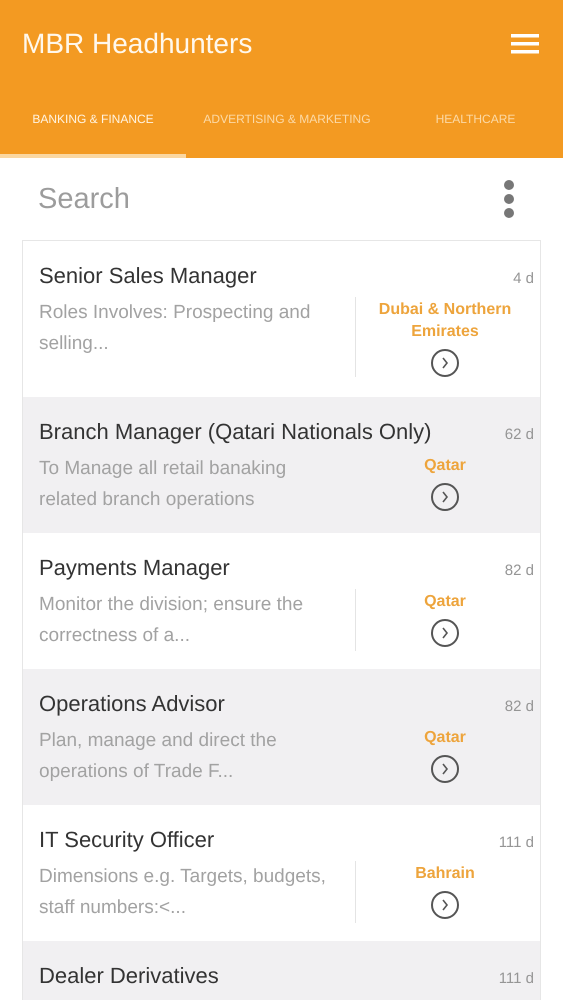 The width and height of the screenshot is (563, 1000). What do you see at coordinates (137, 44) in the screenshot?
I see `app-title: MBR Headhunters` at bounding box center [137, 44].